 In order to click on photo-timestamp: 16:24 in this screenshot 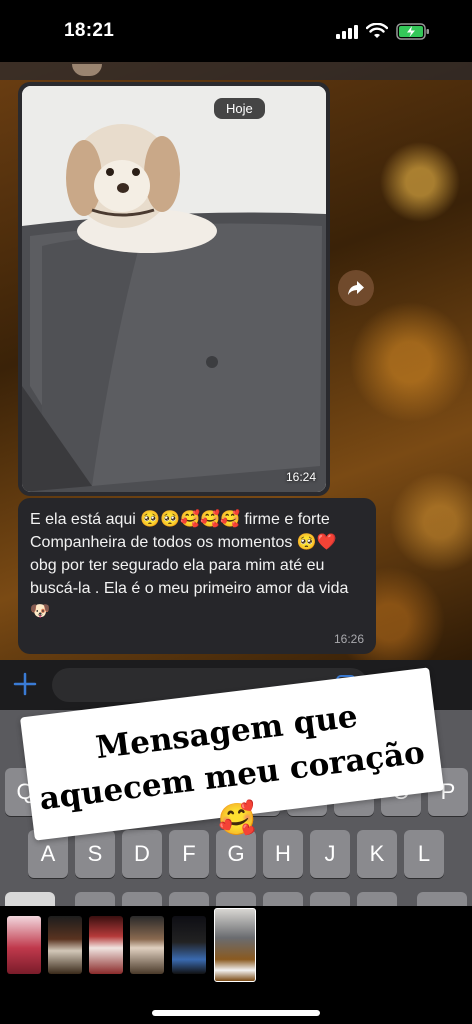, I will do `click(300, 477)`.